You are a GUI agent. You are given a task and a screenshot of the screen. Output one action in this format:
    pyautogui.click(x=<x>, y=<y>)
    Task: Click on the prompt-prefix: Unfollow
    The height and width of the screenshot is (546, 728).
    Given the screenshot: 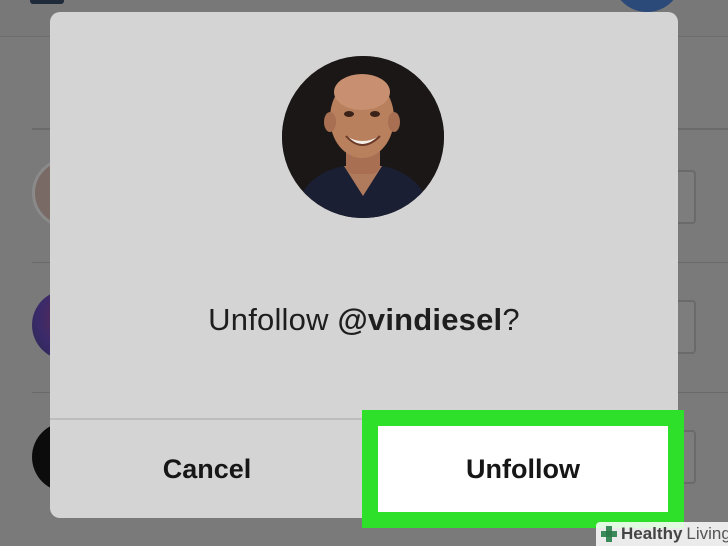 What is the action you would take?
    pyautogui.click(x=273, y=319)
    